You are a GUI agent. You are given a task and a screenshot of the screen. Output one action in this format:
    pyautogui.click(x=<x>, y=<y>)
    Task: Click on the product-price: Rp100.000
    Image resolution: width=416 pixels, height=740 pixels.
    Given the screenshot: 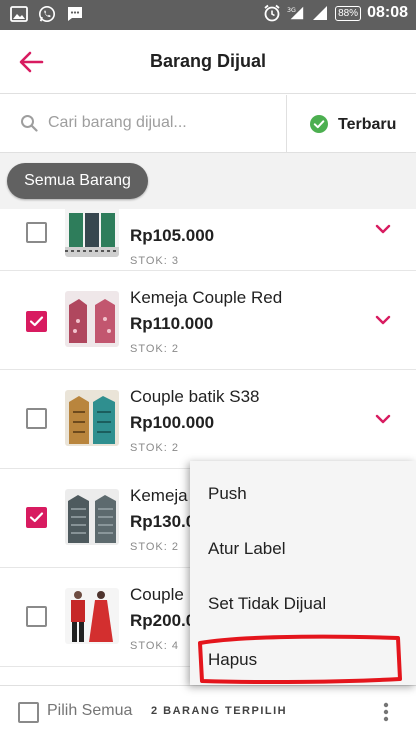 What is the action you would take?
    pyautogui.click(x=172, y=422)
    